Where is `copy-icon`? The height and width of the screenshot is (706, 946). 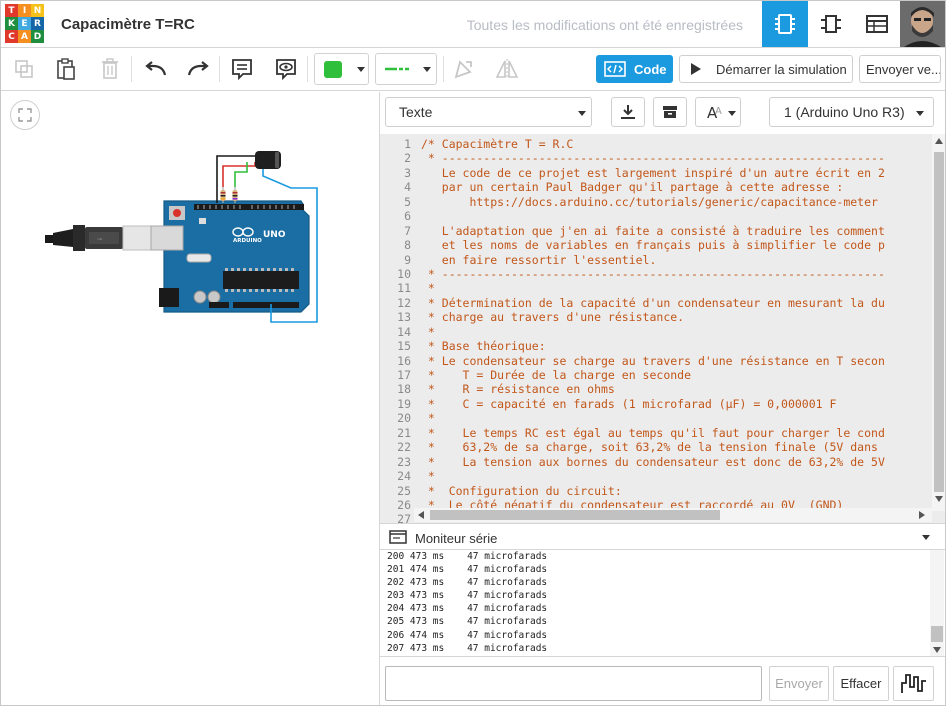
copy-icon is located at coordinates (24, 69).